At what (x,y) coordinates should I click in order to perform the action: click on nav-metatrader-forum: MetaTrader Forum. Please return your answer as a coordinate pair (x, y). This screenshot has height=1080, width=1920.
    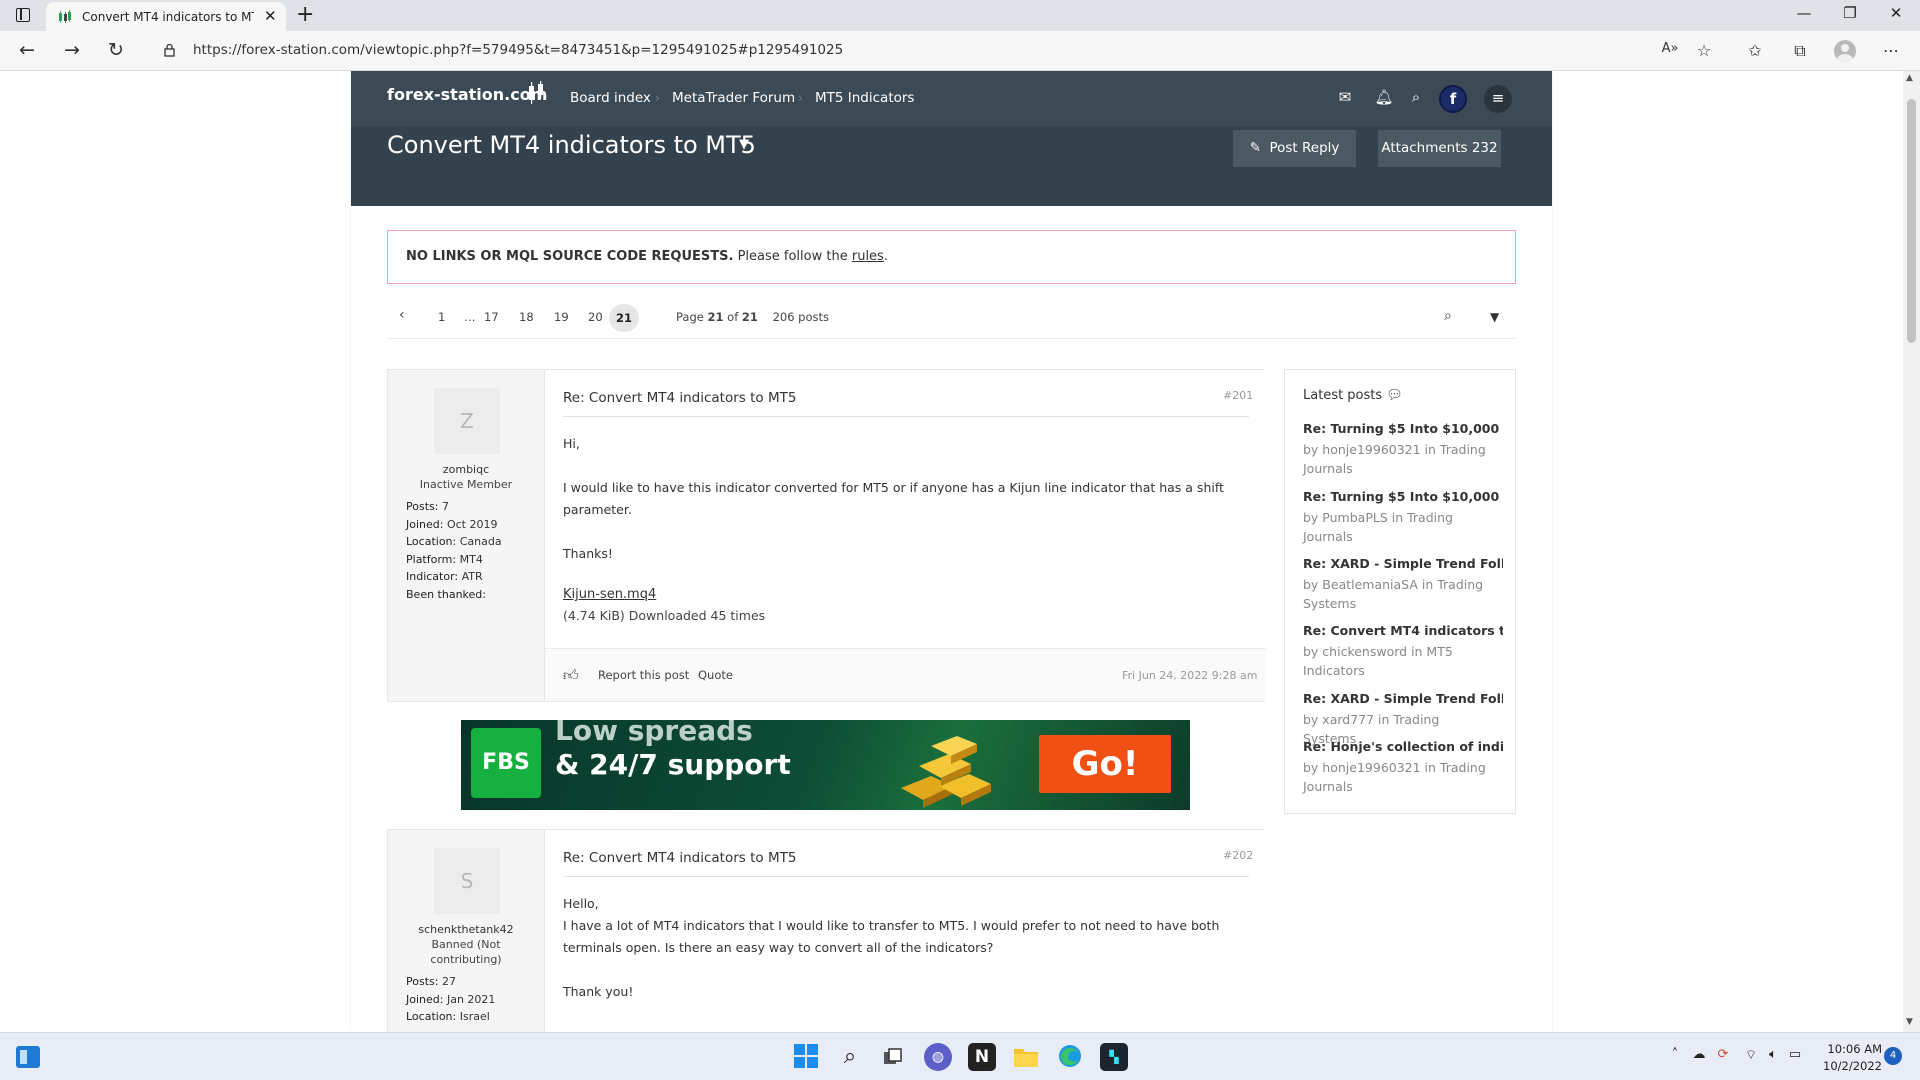
    Looking at the image, I should click on (733, 98).